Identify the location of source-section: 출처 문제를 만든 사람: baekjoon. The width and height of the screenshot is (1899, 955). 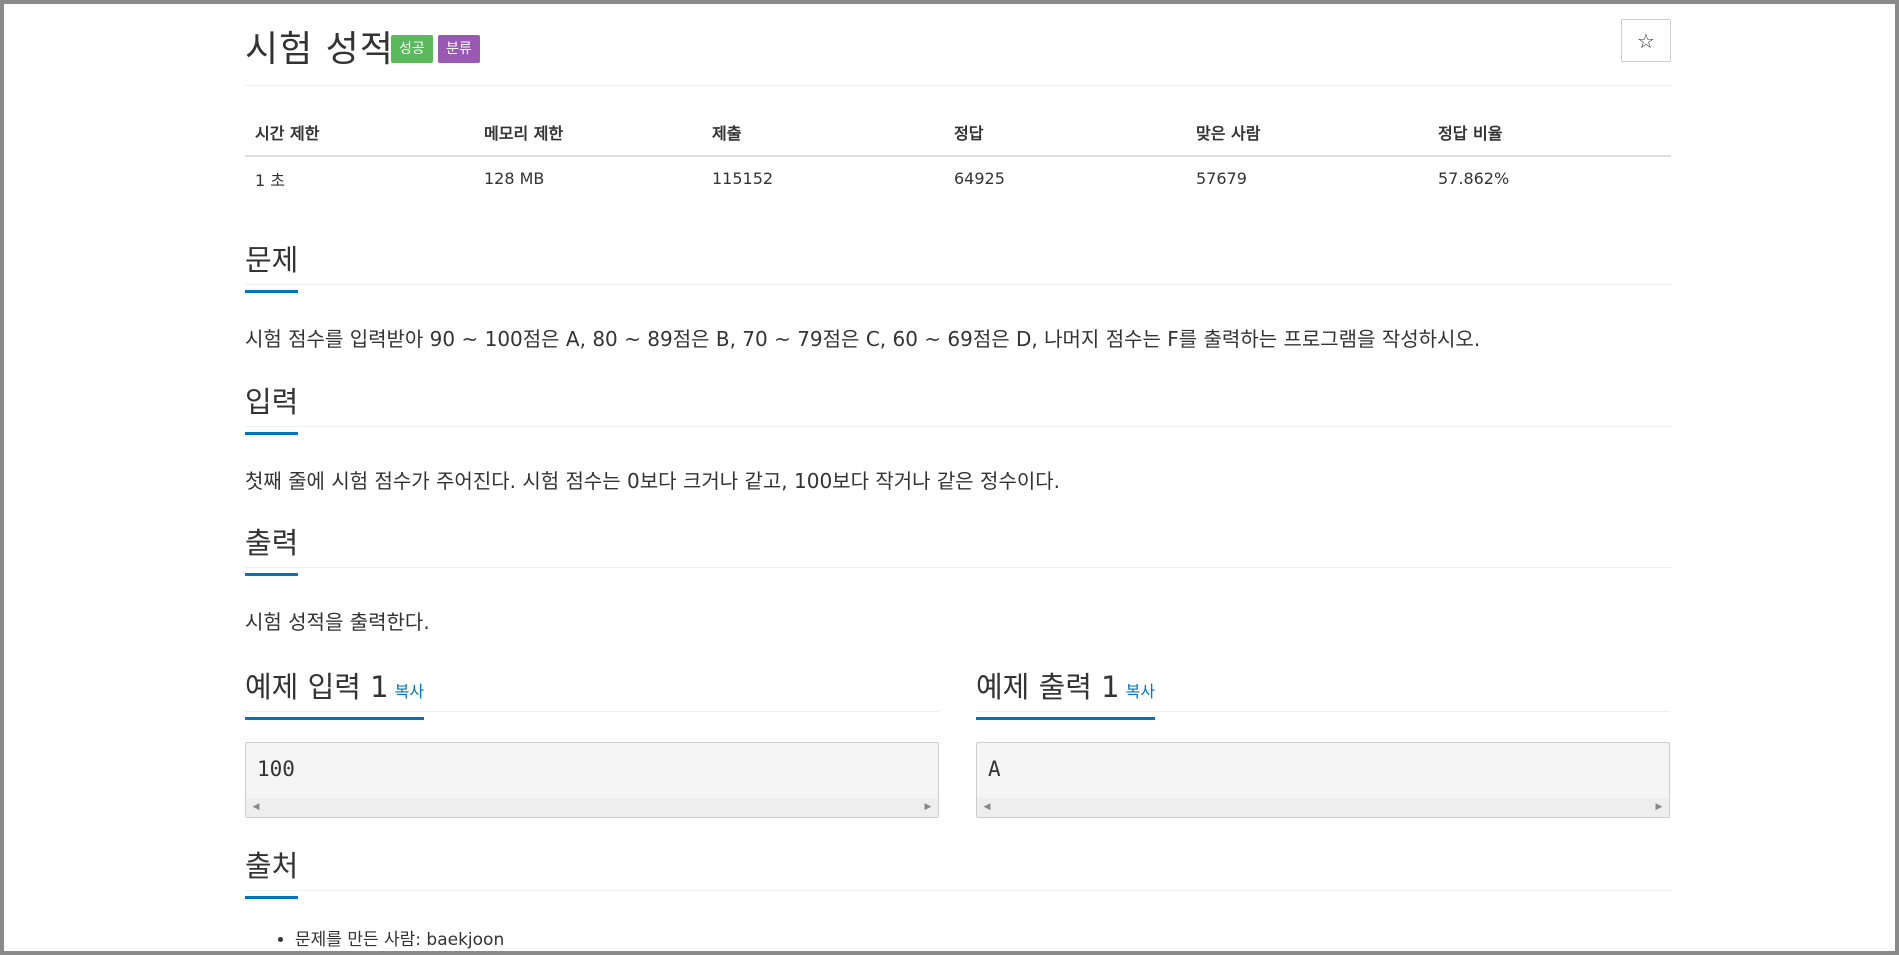
(958, 892).